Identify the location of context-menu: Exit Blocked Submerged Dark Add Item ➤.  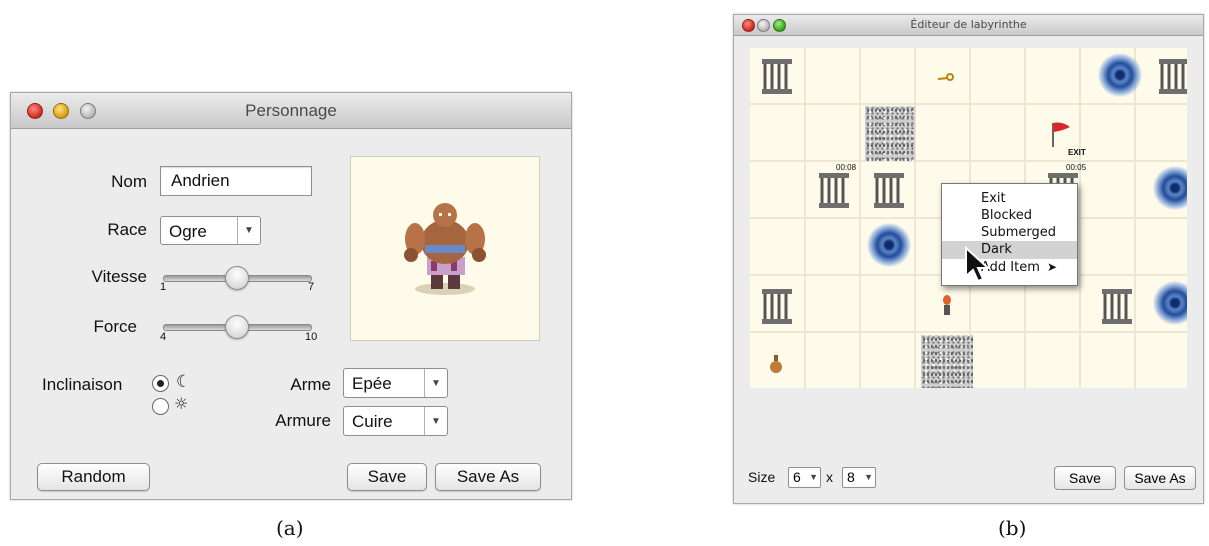
(1009, 234).